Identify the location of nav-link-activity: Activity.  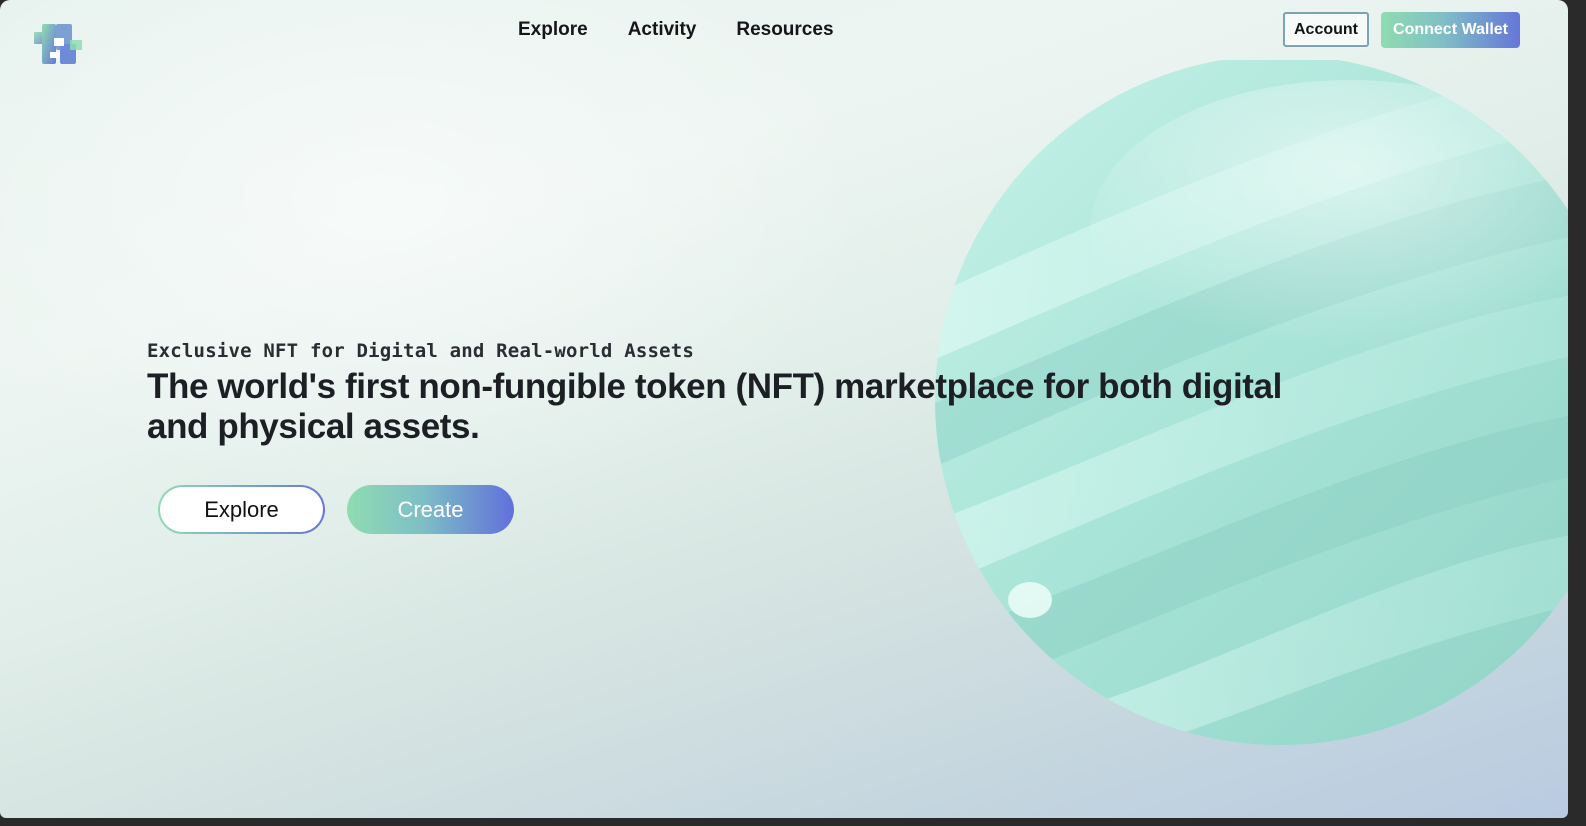
(662, 30).